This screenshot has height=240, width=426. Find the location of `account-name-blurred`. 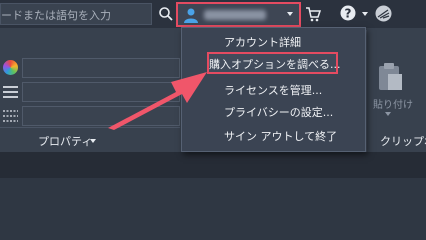

account-name-blurred is located at coordinates (235, 15).